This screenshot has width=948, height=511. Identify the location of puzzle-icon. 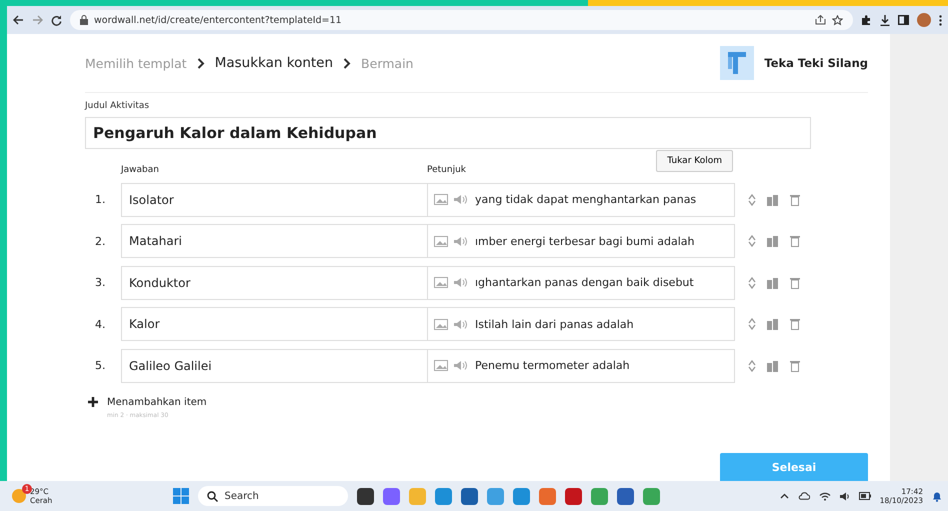
(866, 20).